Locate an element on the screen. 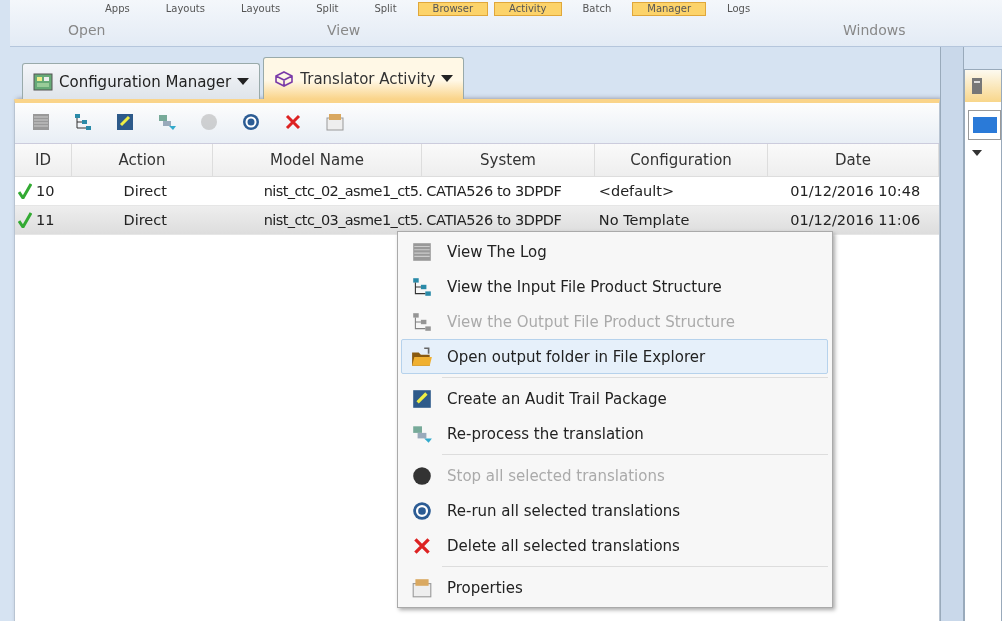  ribbon-button: Apps is located at coordinates (117, 9).